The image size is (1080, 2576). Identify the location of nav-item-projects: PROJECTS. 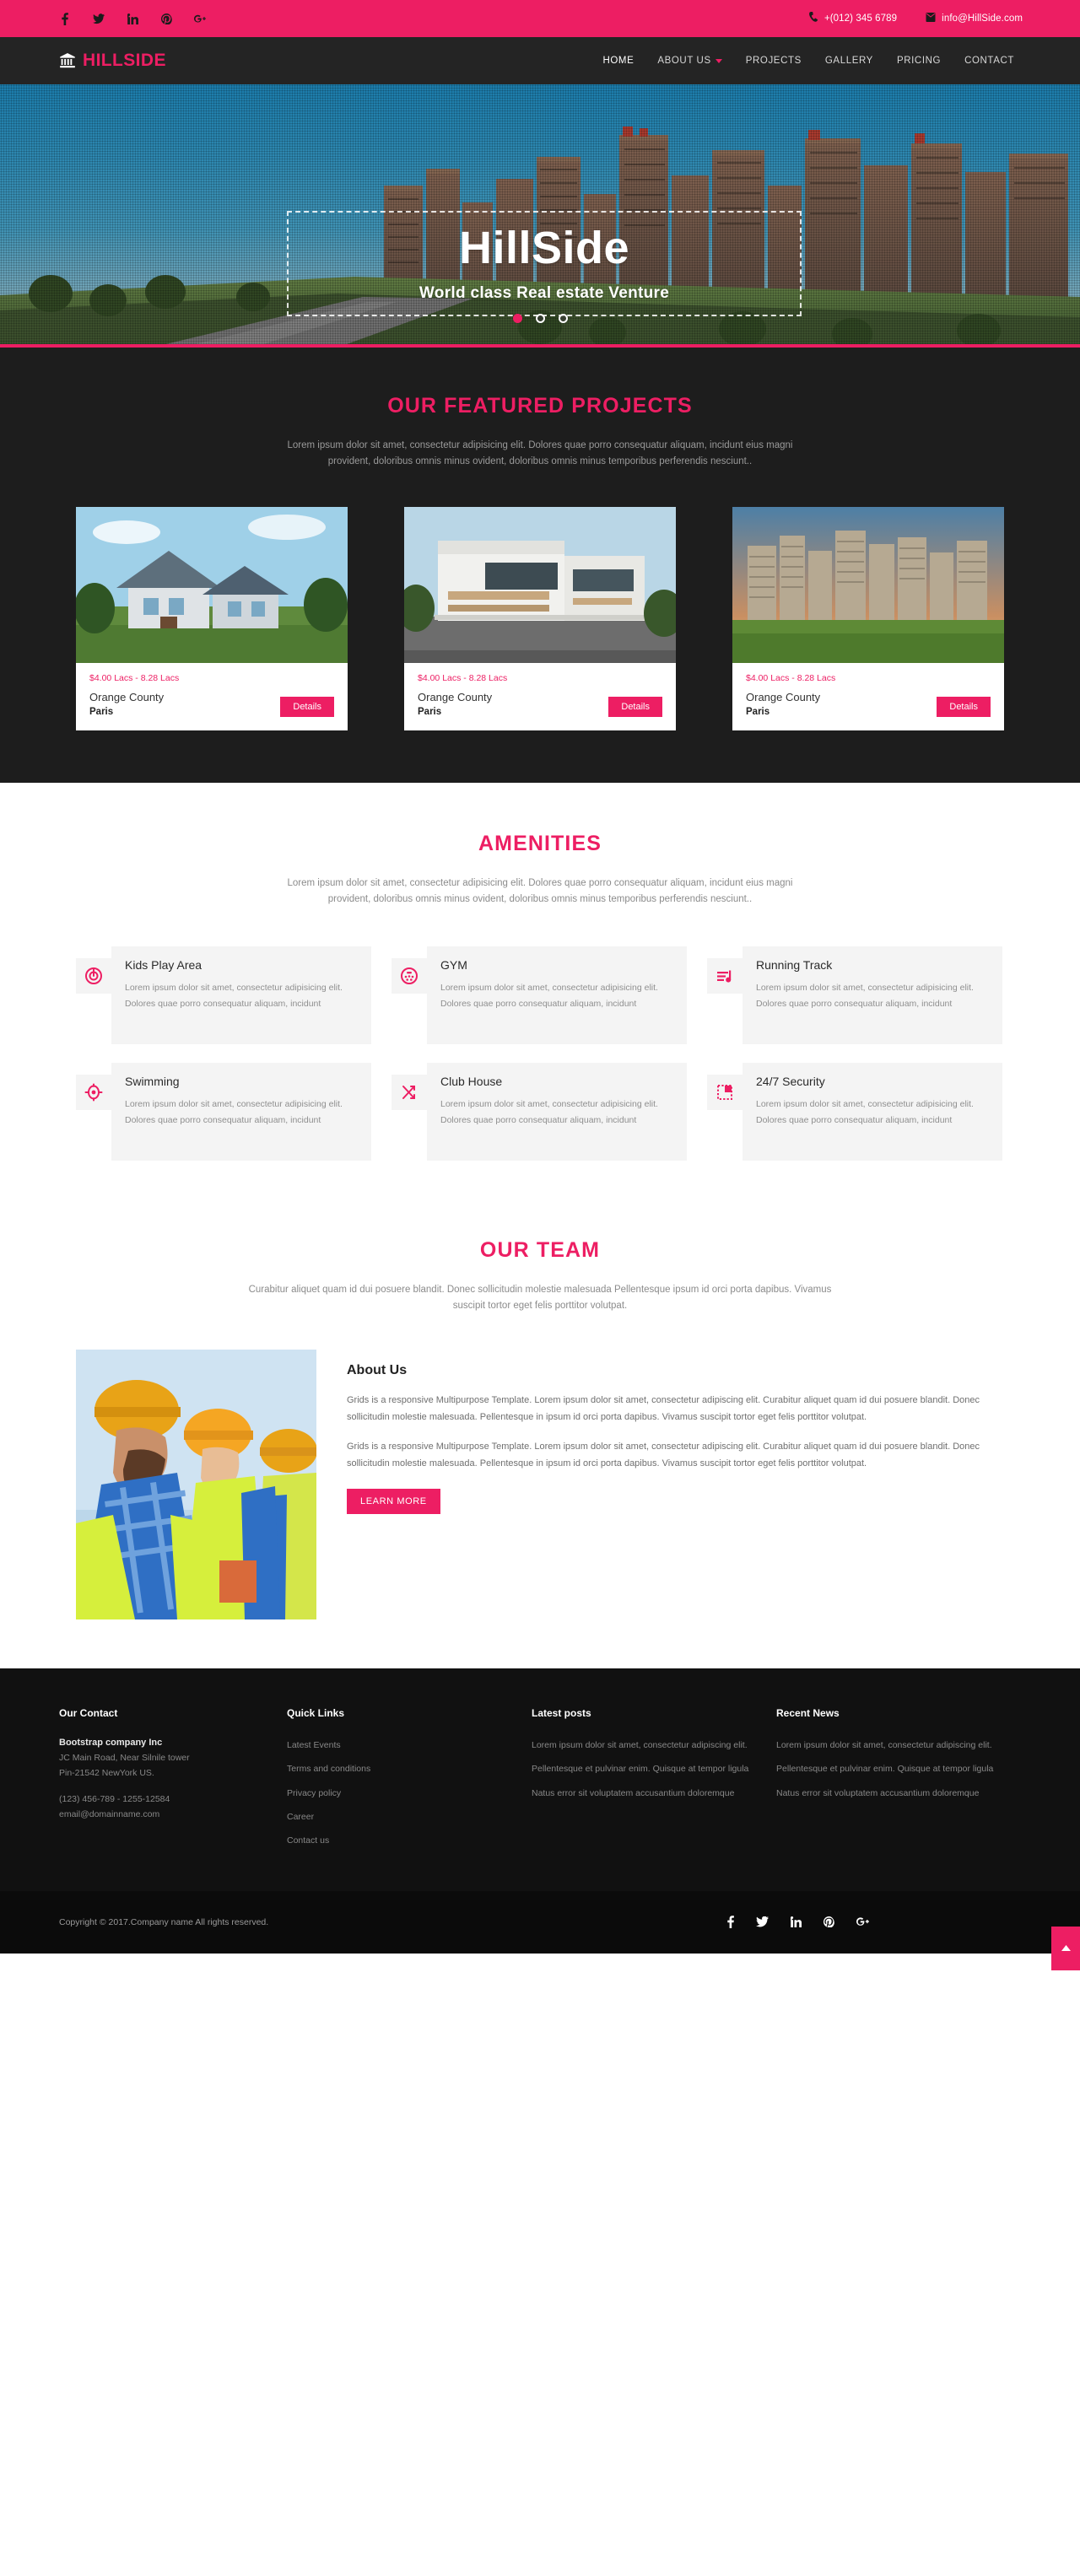
(773, 61).